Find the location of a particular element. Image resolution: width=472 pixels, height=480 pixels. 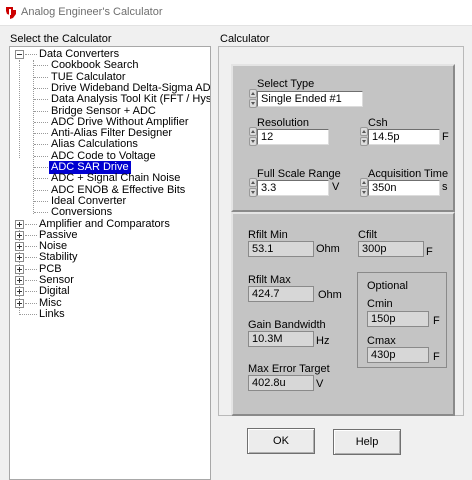

csh-spinner is located at coordinates (364, 137).